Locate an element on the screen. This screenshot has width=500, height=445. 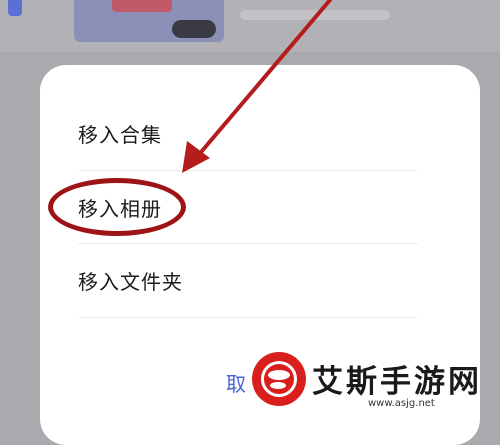
background-checkbox is located at coordinates (15, 8).